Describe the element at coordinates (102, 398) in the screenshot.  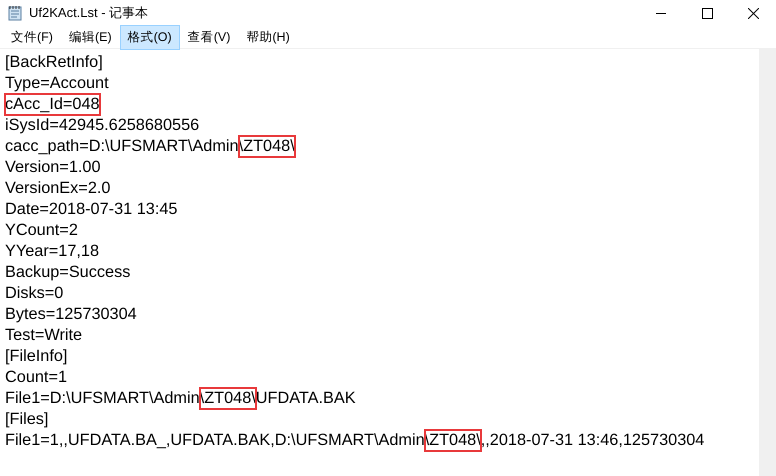
I see `text-line: File1=D:\UFSMART\Admin` at that location.